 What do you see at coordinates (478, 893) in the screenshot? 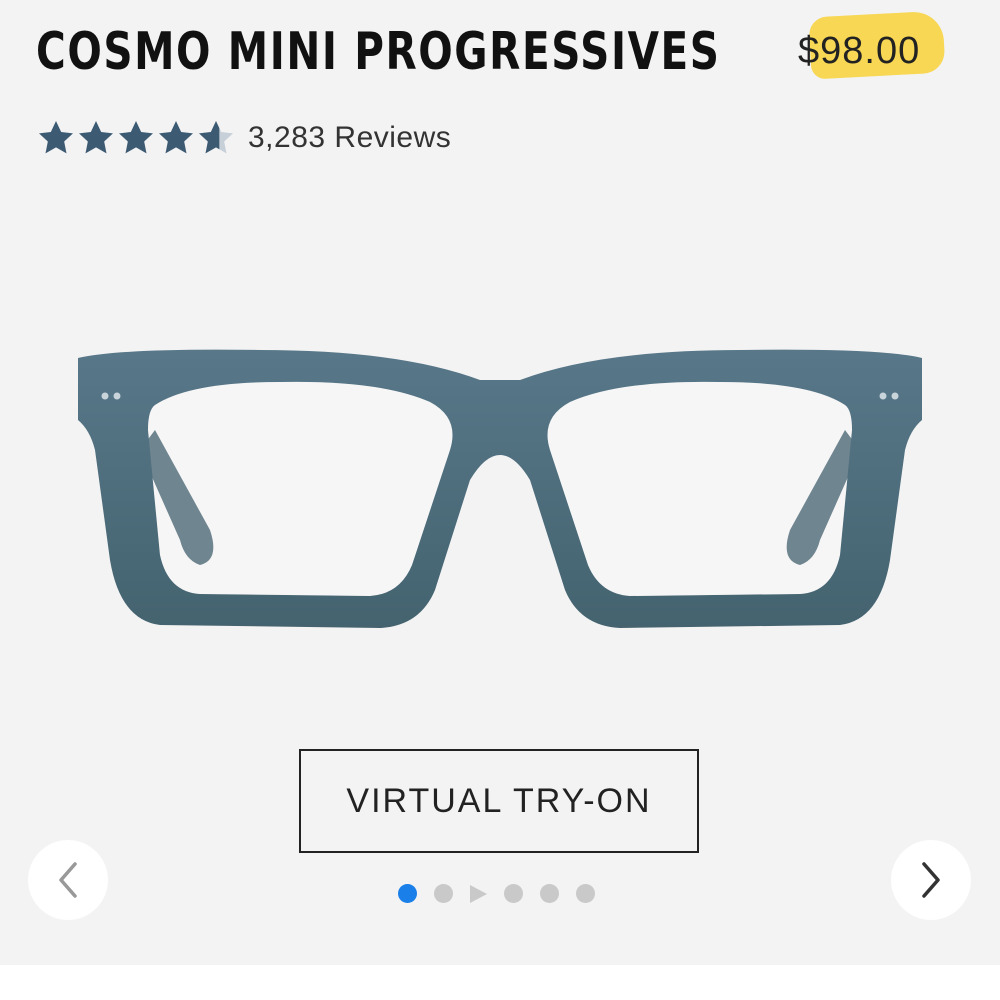
I see `play-icon` at bounding box center [478, 893].